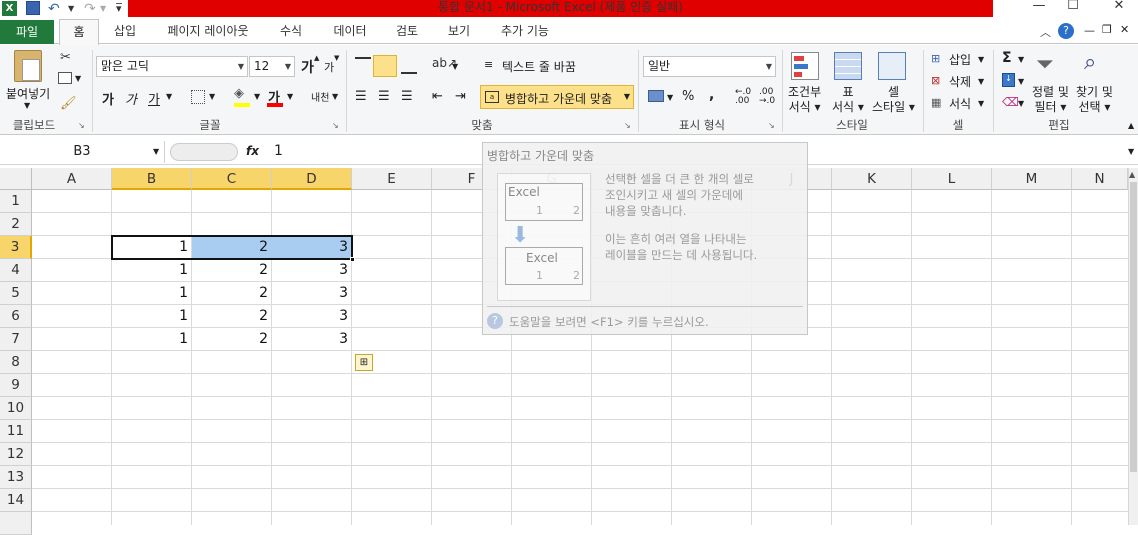  I want to click on align-right-icon: ☰, so click(407, 96).